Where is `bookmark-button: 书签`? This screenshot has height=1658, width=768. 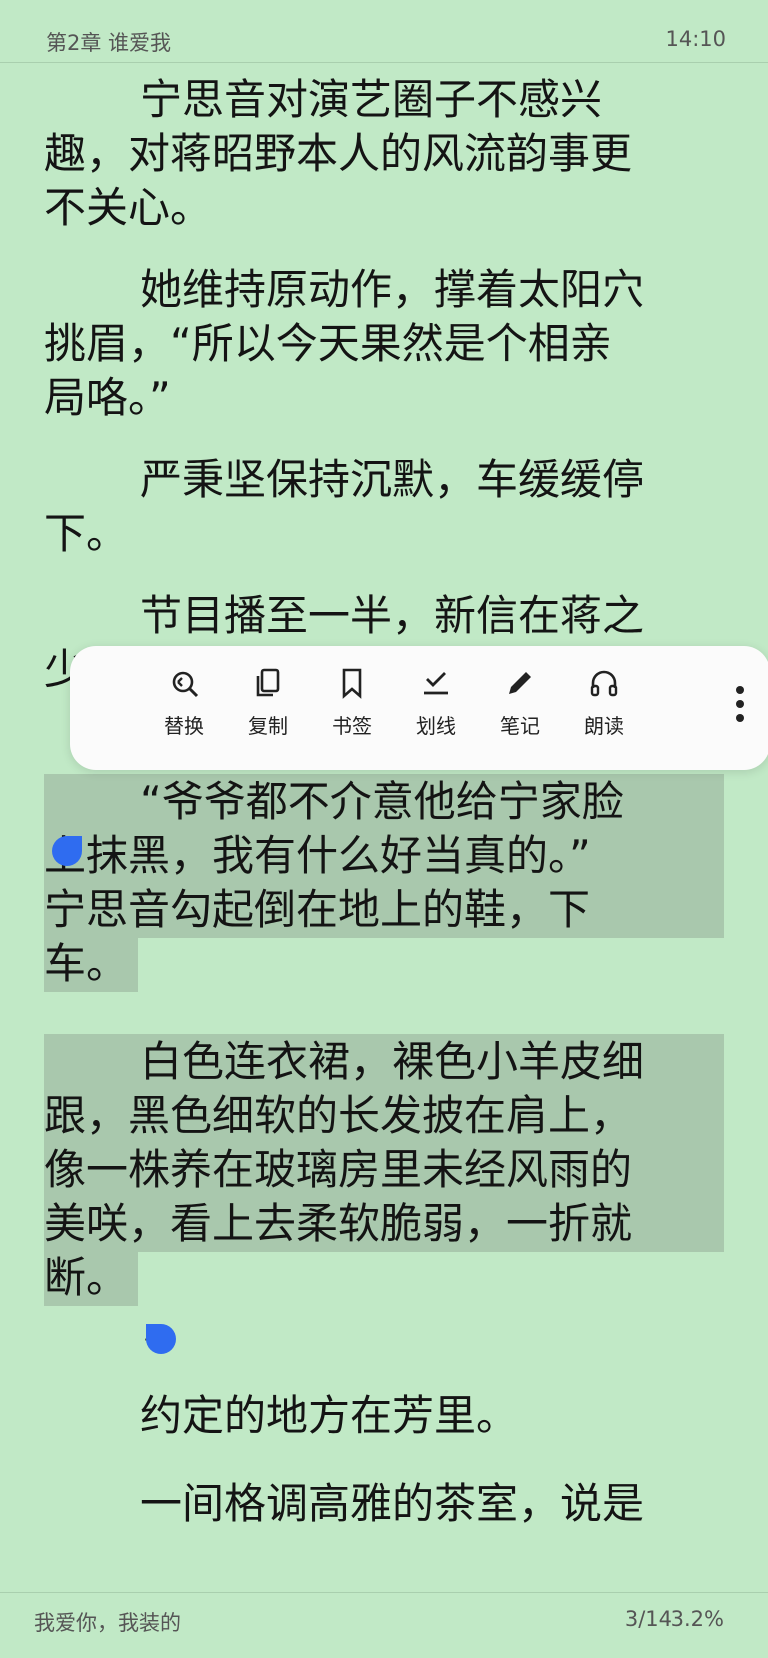
bookmark-button: 书签 is located at coordinates (352, 709).